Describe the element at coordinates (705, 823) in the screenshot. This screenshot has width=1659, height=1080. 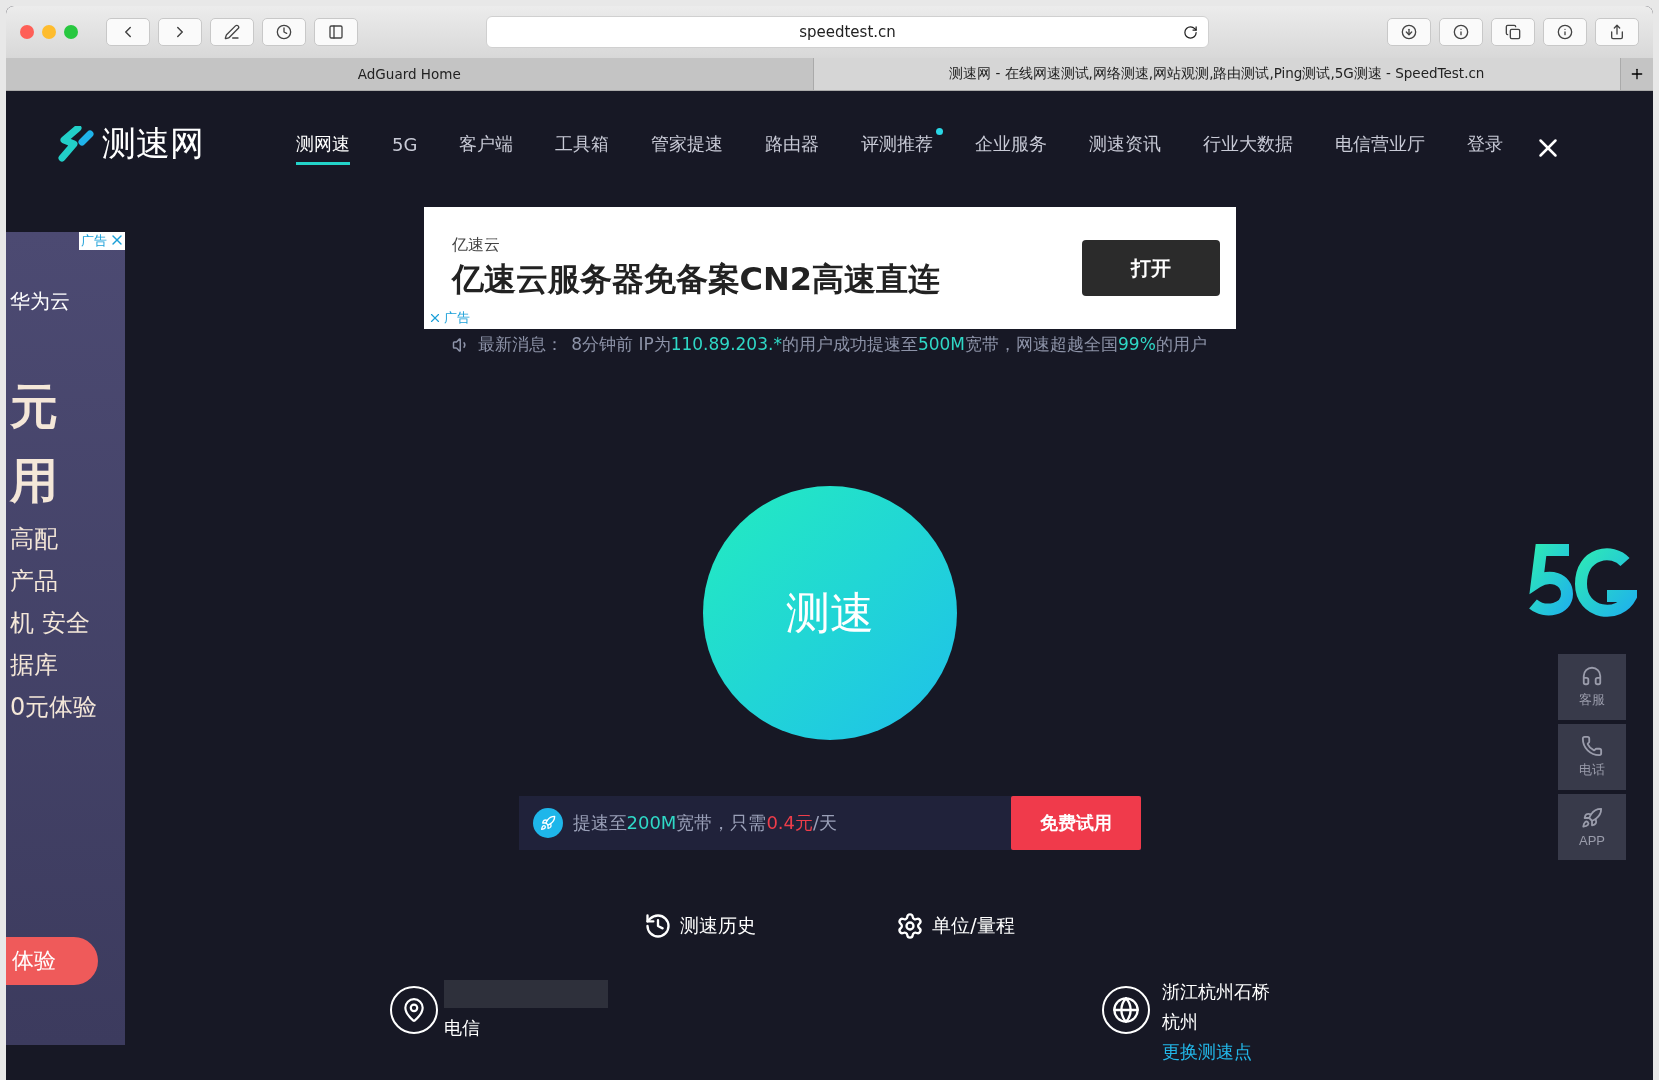
I see `promo-text: 提速至200M宽带，只需0.4元/天` at that location.